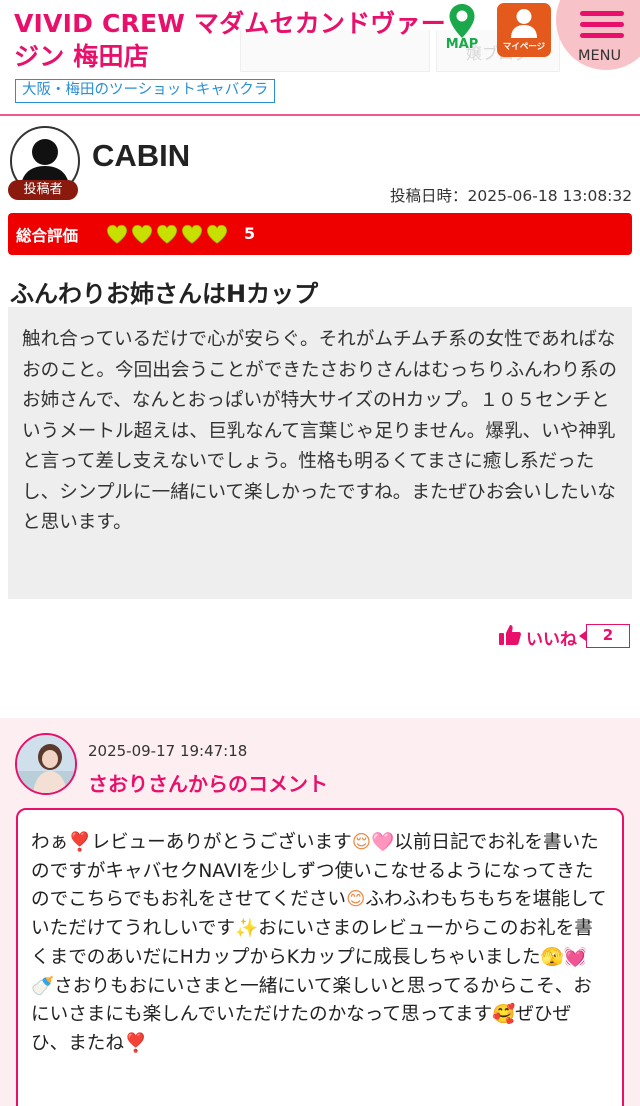  What do you see at coordinates (551, 640) in the screenshot?
I see `like-label: いいね` at bounding box center [551, 640].